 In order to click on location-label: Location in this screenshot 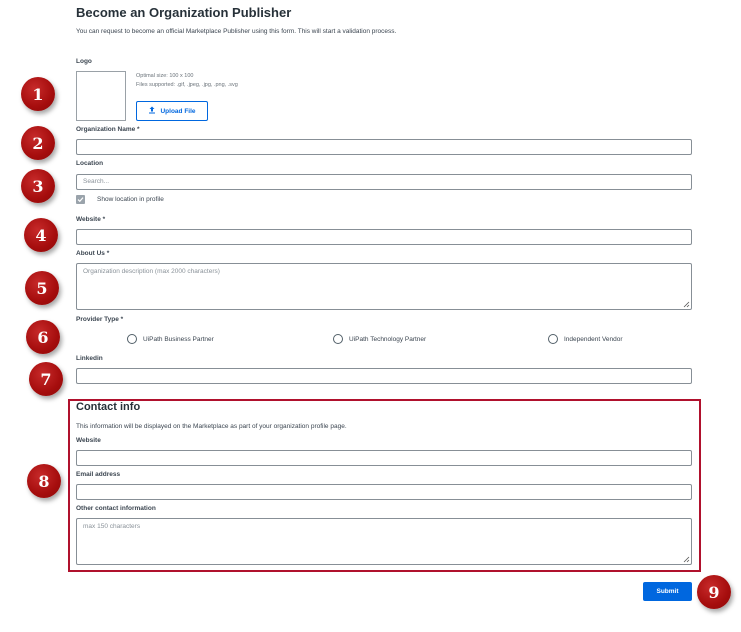, I will do `click(90, 163)`.